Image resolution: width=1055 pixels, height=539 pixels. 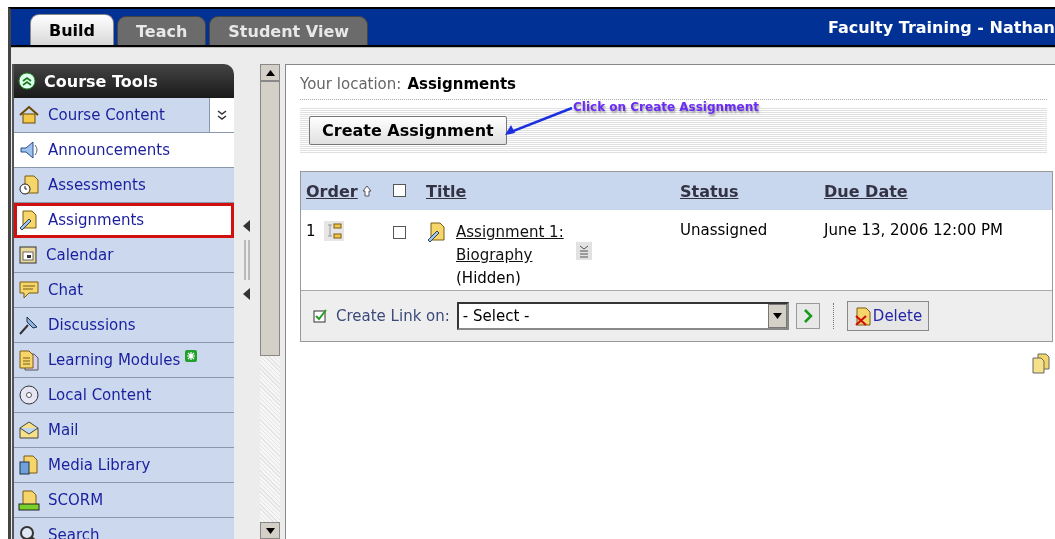 What do you see at coordinates (747, 191) in the screenshot?
I see `column-header: Status` at bounding box center [747, 191].